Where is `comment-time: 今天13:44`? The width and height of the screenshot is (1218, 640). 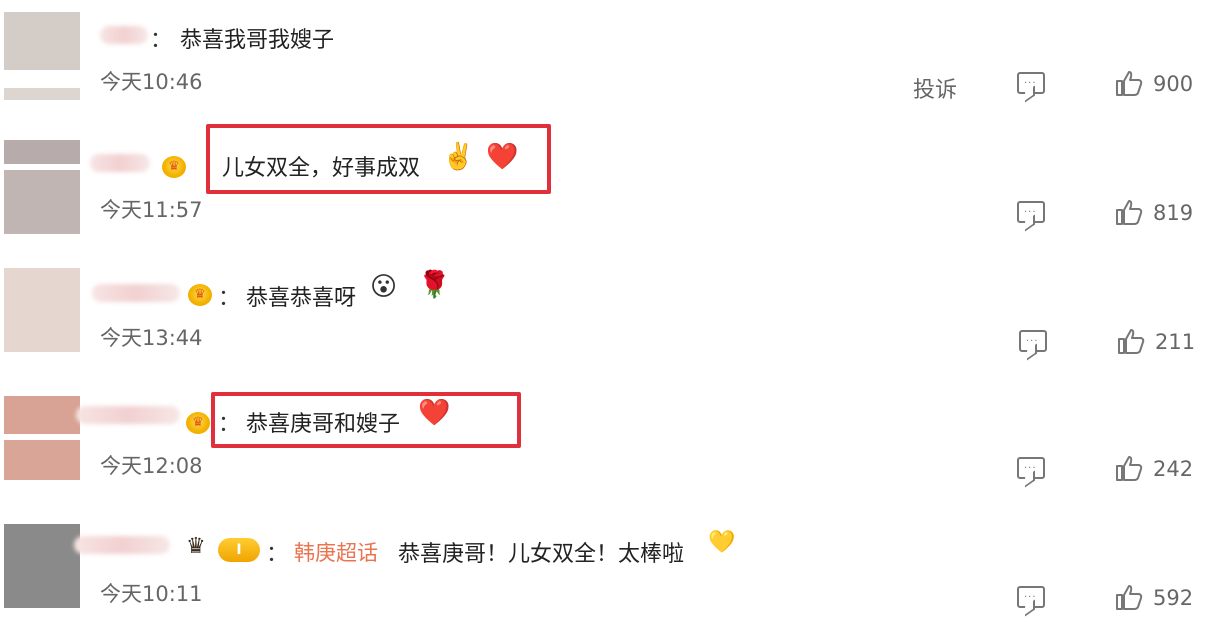
comment-time: 今天13:44 is located at coordinates (151, 338).